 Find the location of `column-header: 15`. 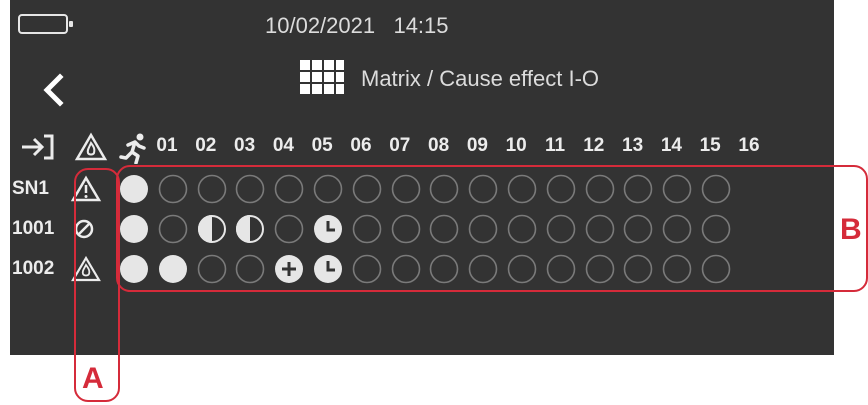

column-header: 15 is located at coordinates (710, 145).